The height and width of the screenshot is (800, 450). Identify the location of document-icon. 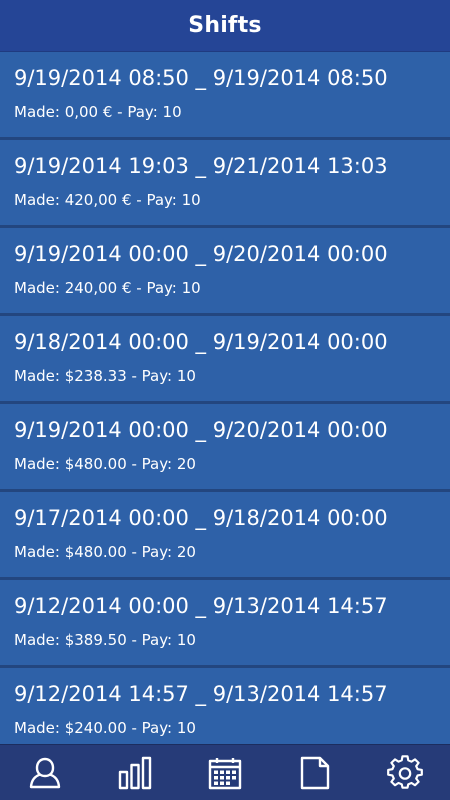
(315, 772).